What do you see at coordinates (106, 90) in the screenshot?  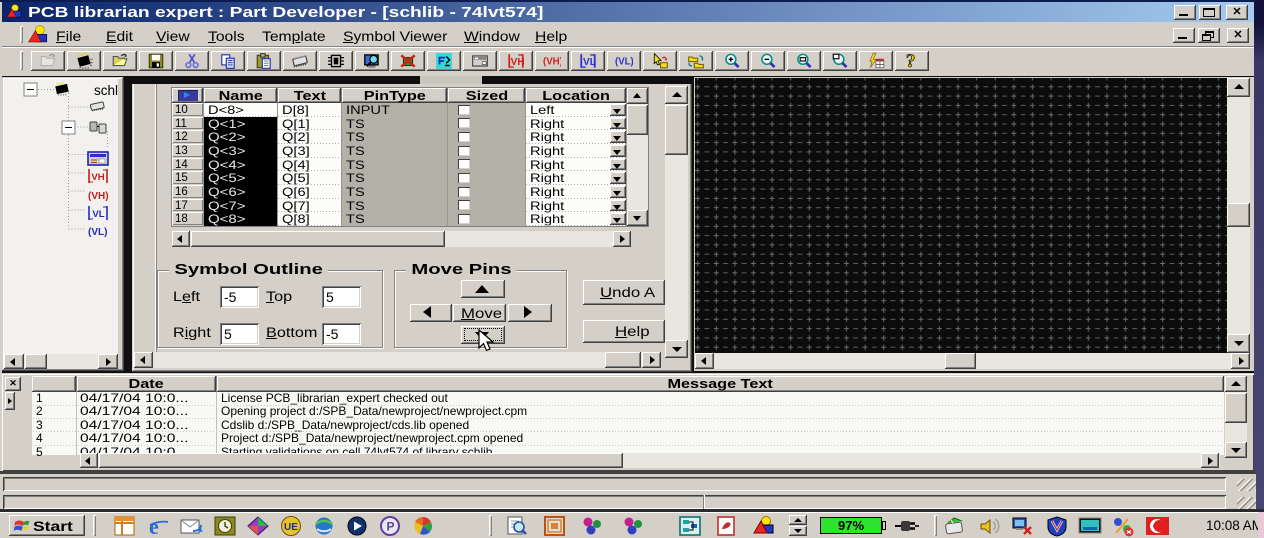 I see `svg-text: schlib` at bounding box center [106, 90].